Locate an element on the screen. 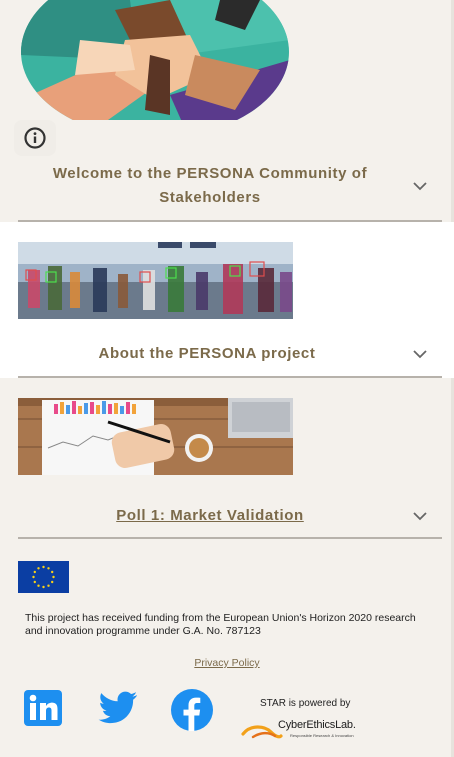 This screenshot has width=454, height=757. twitter-icon is located at coordinates (118, 708).